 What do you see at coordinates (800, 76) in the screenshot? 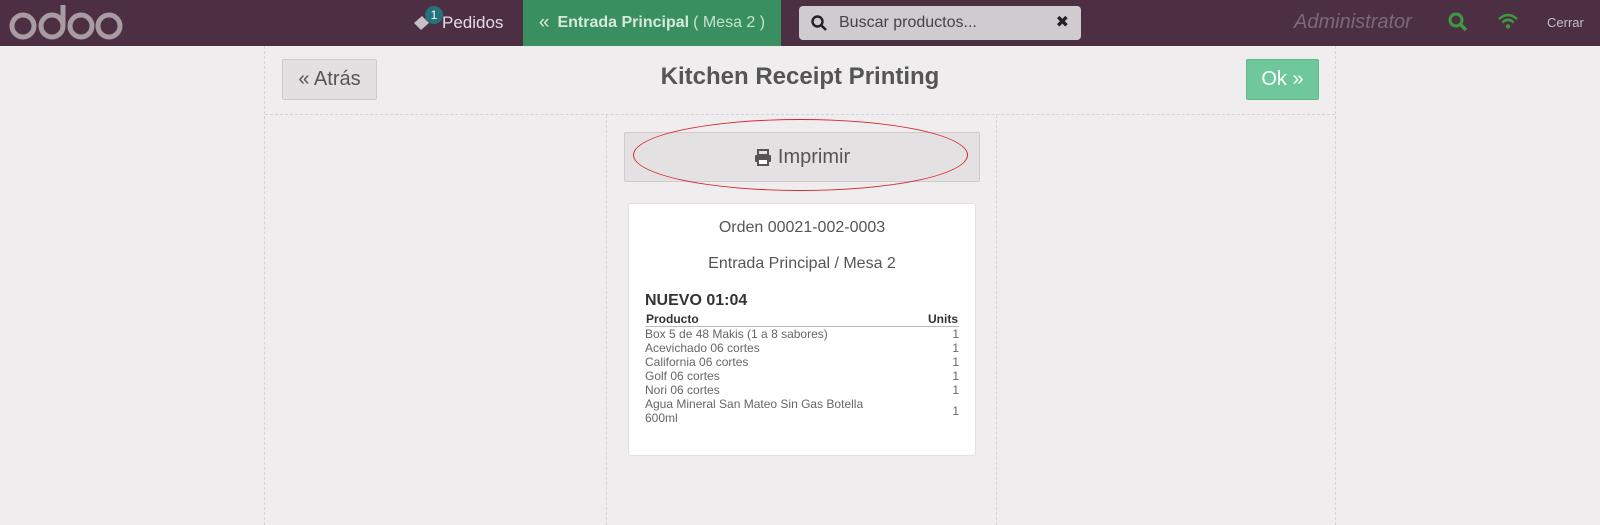
I see `page-title: Kitchen Receipt Printing` at bounding box center [800, 76].